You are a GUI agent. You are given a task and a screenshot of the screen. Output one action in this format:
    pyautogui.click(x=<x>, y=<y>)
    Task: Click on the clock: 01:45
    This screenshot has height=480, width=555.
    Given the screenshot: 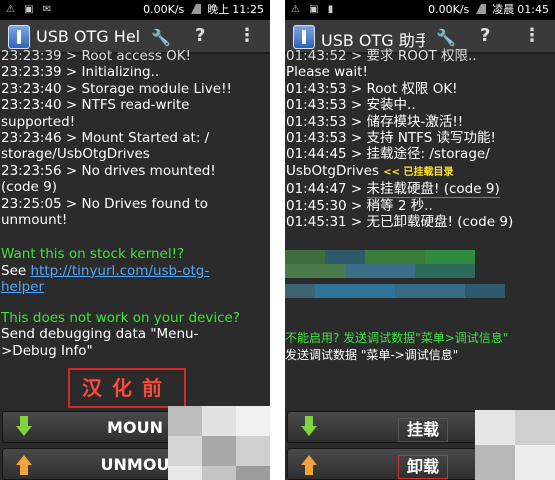 What is the action you would take?
    pyautogui.click(x=533, y=9)
    